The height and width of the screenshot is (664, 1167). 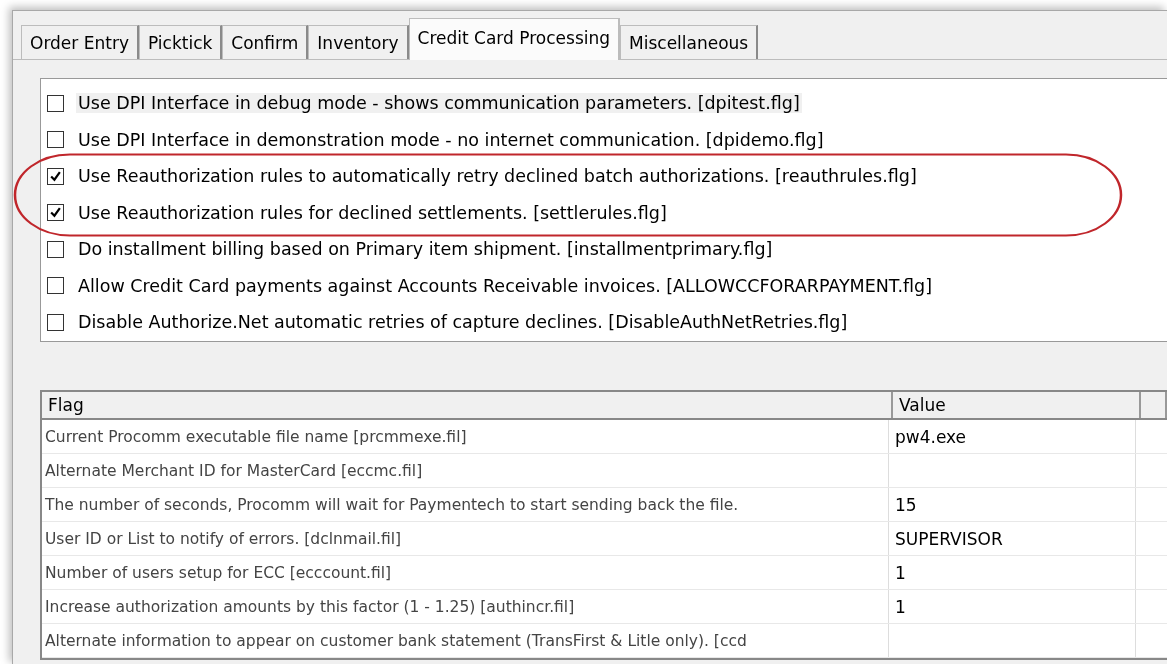 I want to click on table-cell: Alternate information to appear on customer bank statement (TransFirst & Litle only). [ccd, so click(x=465, y=640).